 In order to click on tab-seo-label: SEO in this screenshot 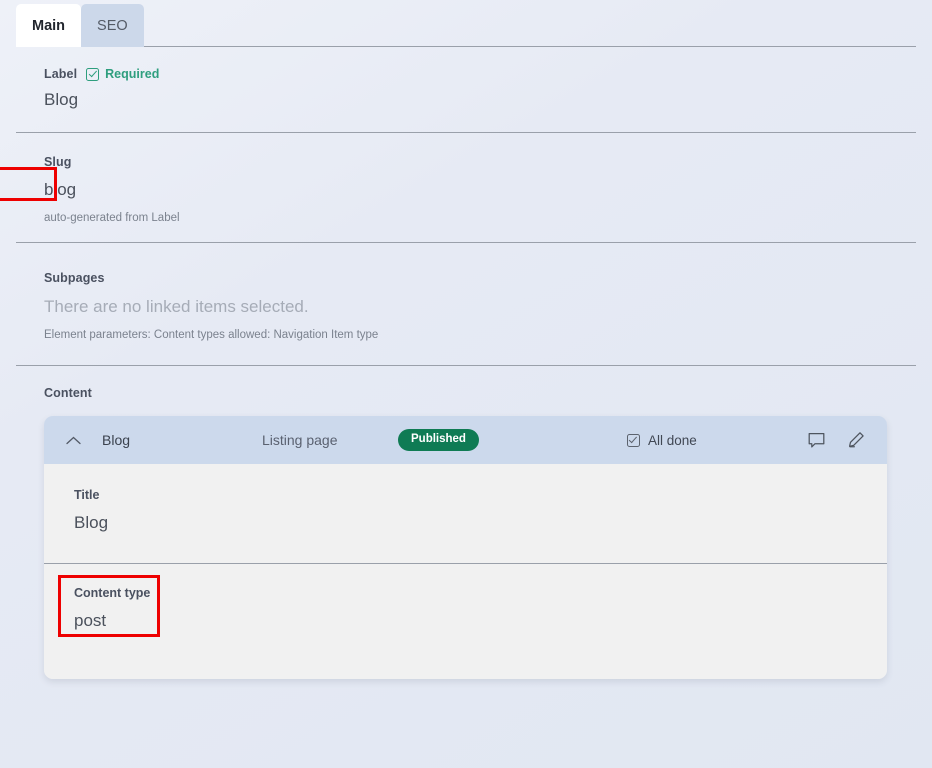, I will do `click(112, 25)`.